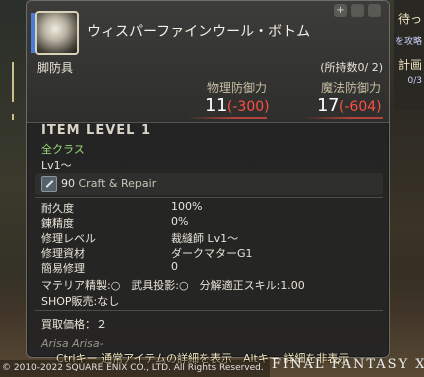 The height and width of the screenshot is (377, 424). Describe the element at coordinates (49, 184) in the screenshot. I see `needle-icon` at that location.